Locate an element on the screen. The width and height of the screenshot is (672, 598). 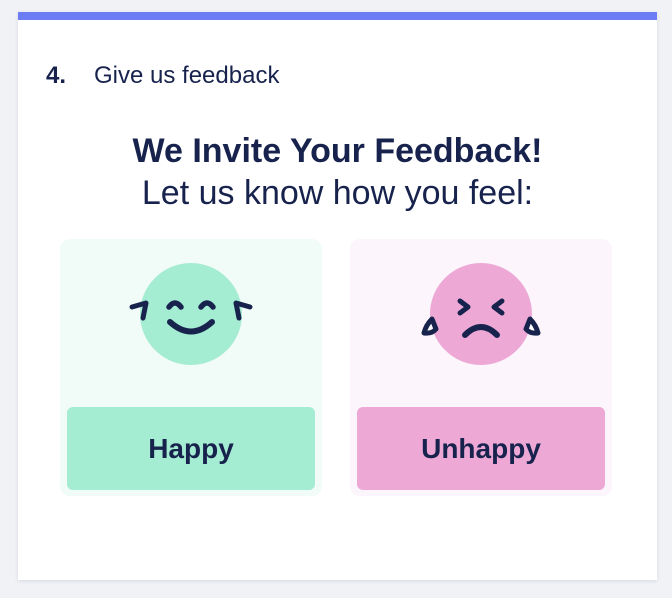
step-number: 4. is located at coordinates (56, 75).